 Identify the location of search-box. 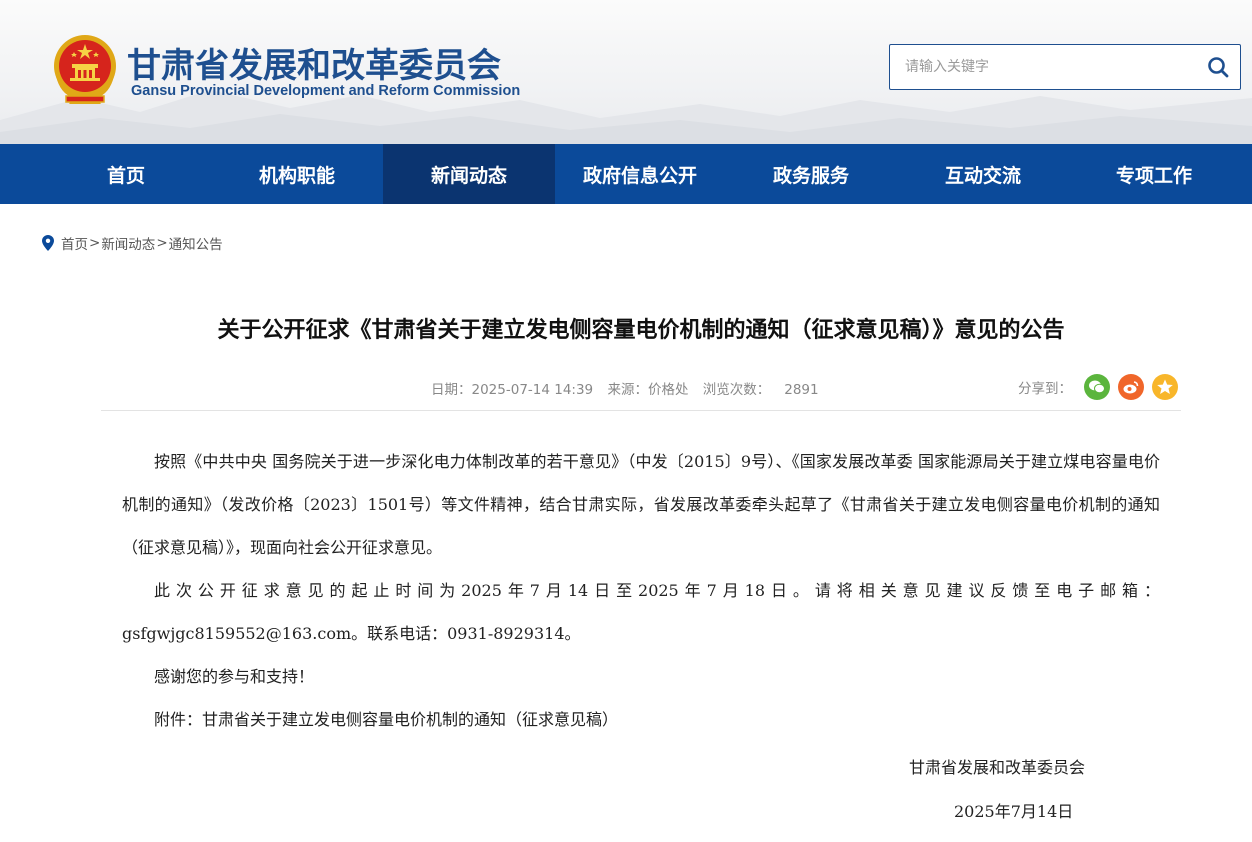
(1065, 67).